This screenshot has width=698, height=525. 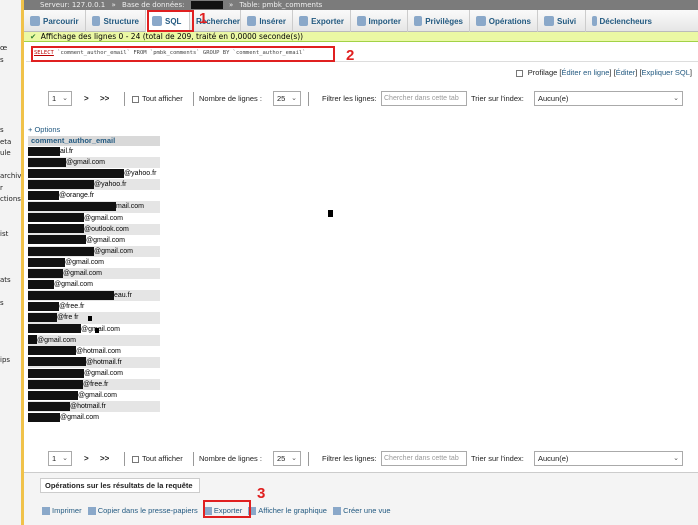 I want to click on sidebar-fragment: ist, so click(x=4, y=234).